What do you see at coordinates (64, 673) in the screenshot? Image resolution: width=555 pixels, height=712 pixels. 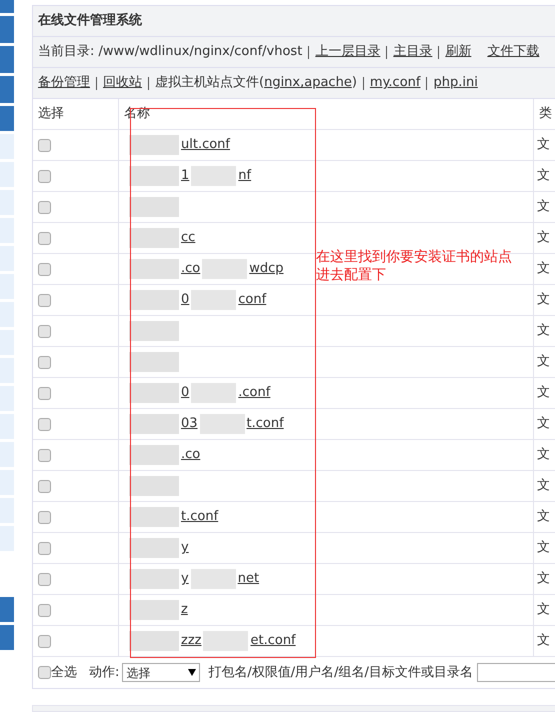 I see `select-all-label: 全选` at bounding box center [64, 673].